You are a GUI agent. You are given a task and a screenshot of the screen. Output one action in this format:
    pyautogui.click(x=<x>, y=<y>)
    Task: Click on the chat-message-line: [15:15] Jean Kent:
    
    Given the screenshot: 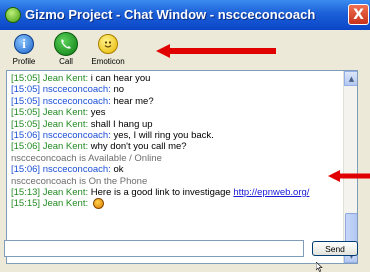 What is the action you would take?
    pyautogui.click(x=176, y=203)
    